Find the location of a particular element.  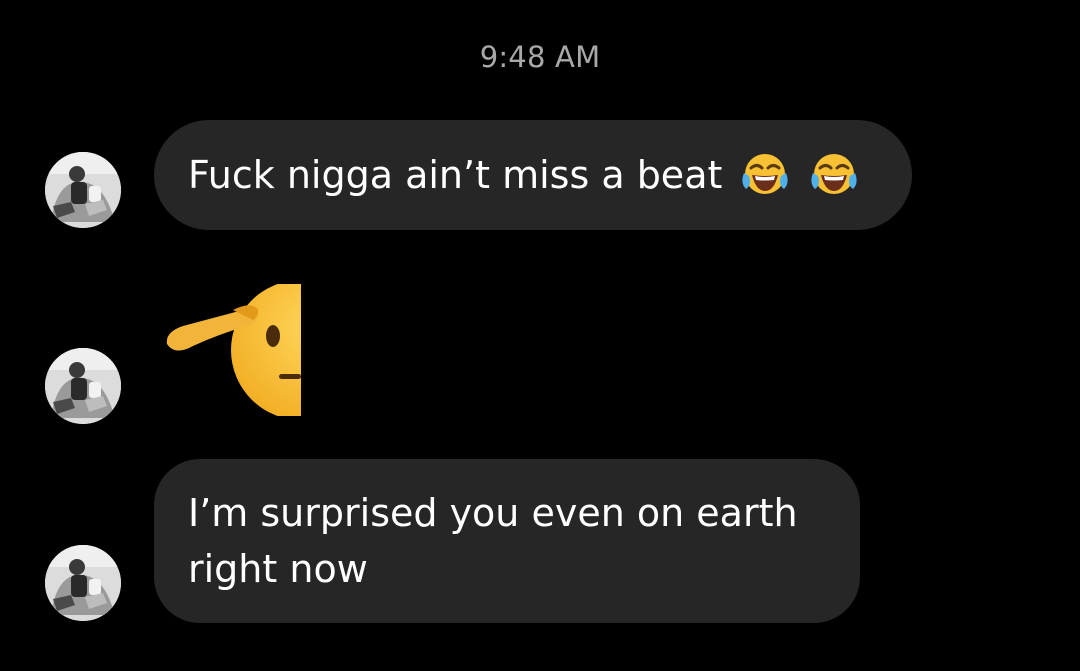

message-text: Fuck nigga ain’t miss a beat is located at coordinates (455, 175).